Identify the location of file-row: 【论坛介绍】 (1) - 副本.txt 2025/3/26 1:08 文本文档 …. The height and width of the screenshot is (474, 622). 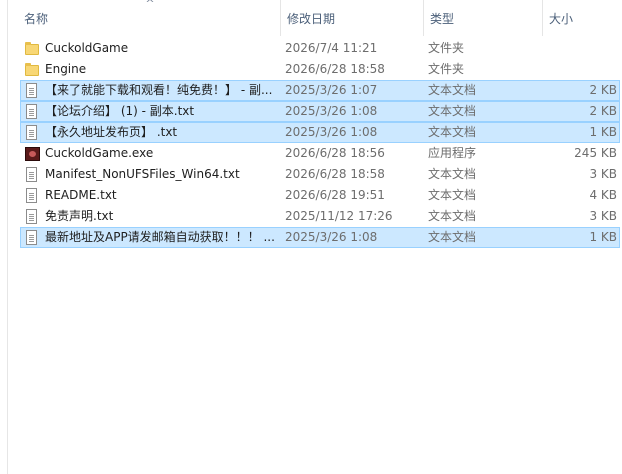
(320, 111).